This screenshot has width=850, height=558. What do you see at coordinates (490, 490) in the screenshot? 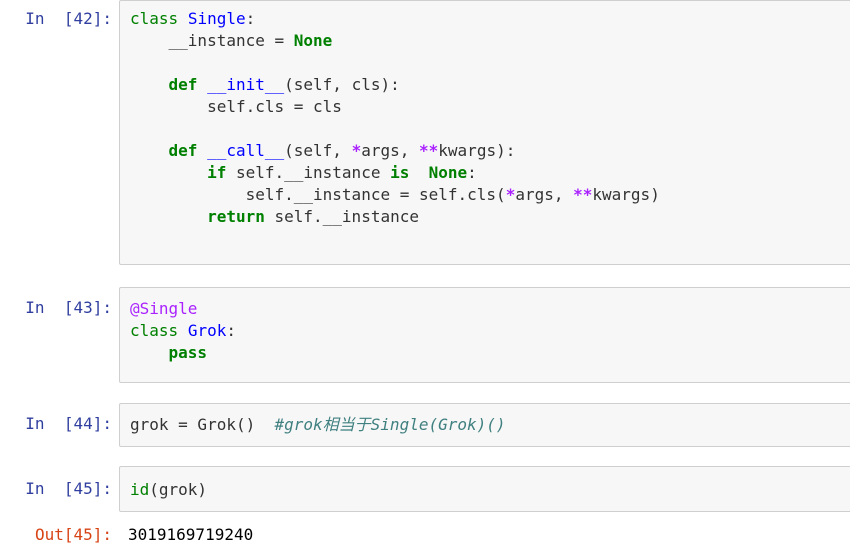
I see `code-line: id(grok)` at bounding box center [490, 490].